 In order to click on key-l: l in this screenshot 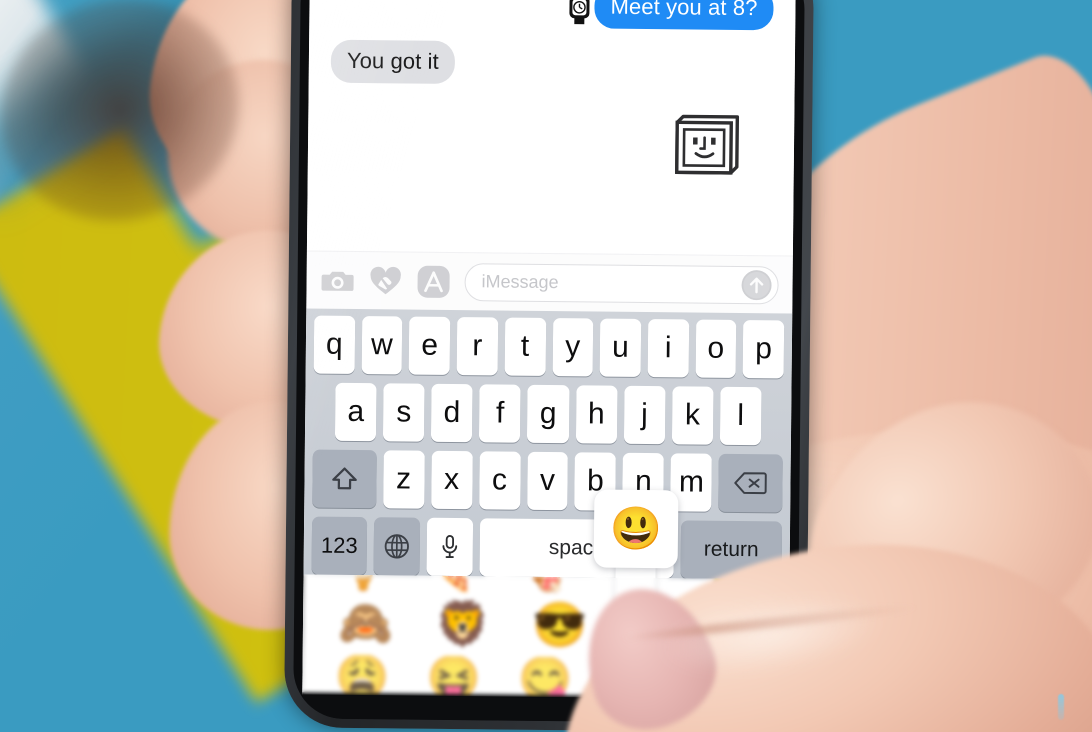, I will do `click(740, 416)`.